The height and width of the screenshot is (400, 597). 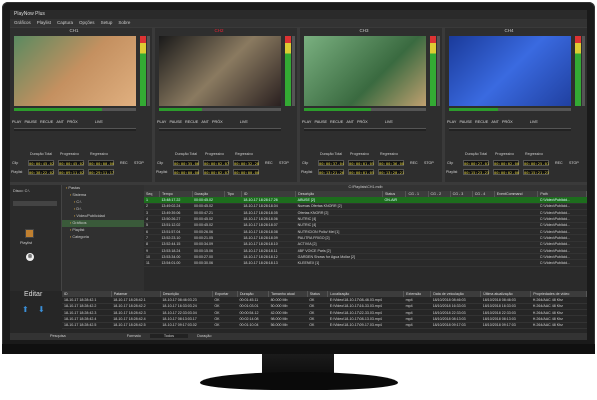 What do you see at coordinates (317, 326) in the screenshot?
I see `table-cell: OK` at bounding box center [317, 326].